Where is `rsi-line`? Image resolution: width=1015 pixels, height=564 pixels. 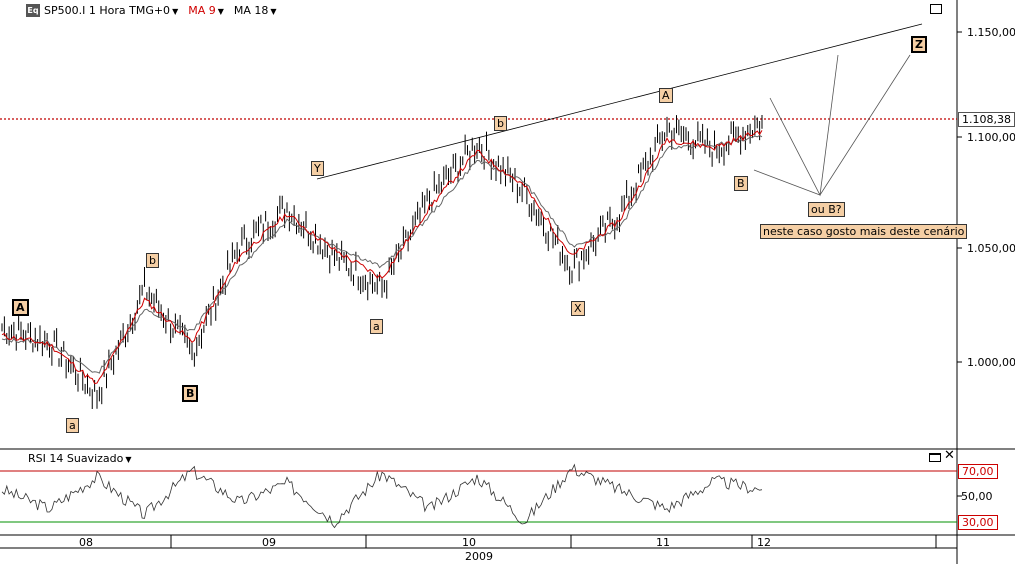 rsi-line is located at coordinates (382, 496).